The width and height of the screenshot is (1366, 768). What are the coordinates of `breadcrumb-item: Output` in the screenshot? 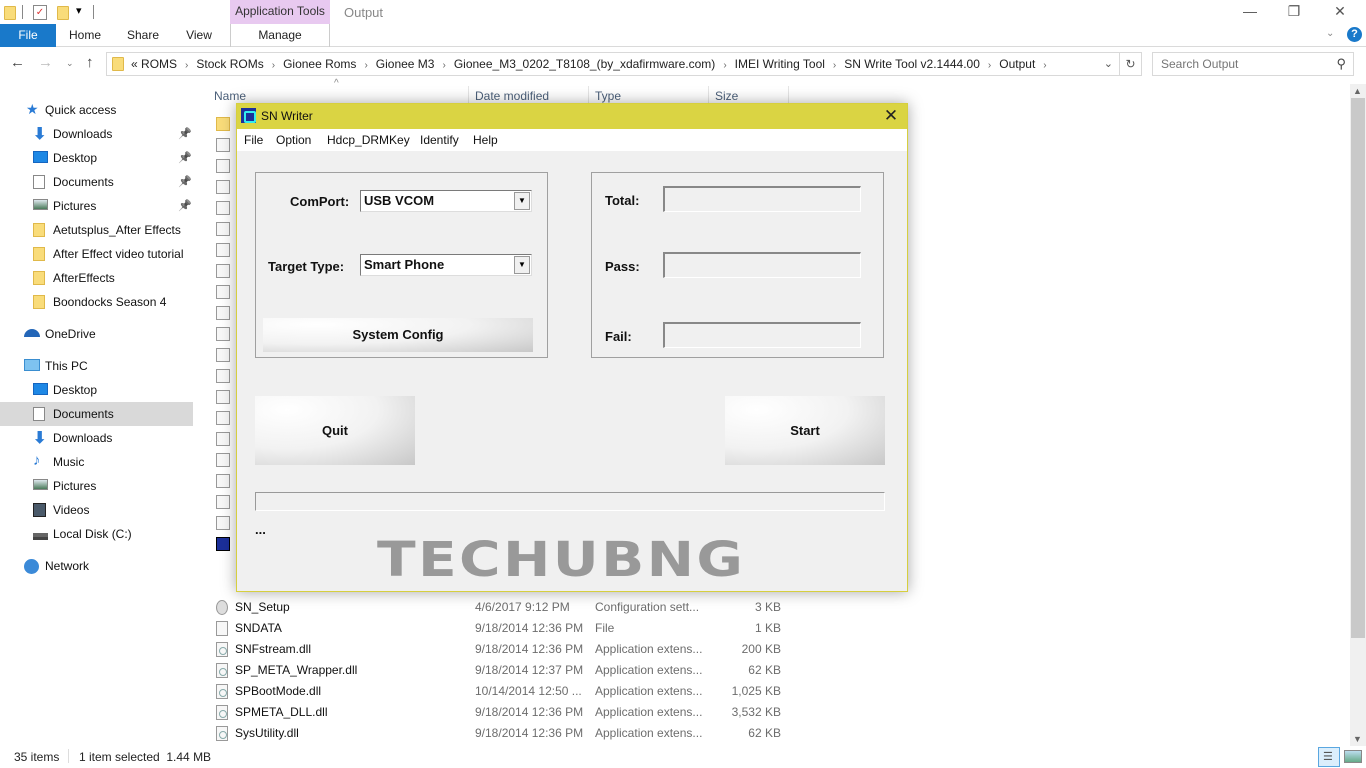 It's located at (1017, 64).